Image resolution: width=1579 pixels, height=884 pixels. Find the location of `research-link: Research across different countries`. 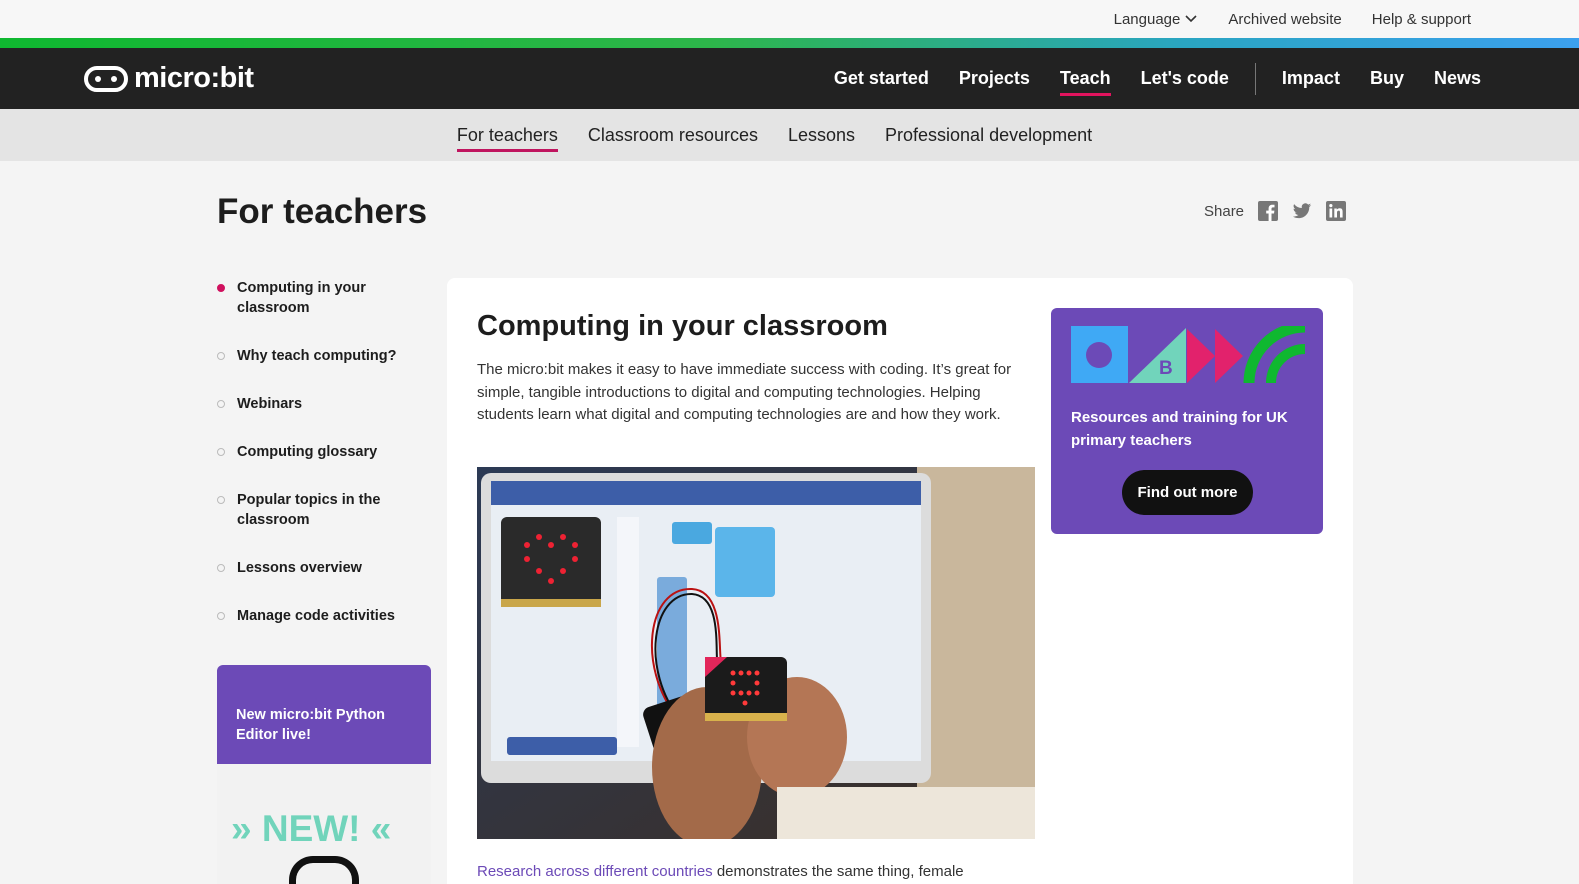

research-link: Research across different countries is located at coordinates (595, 871).